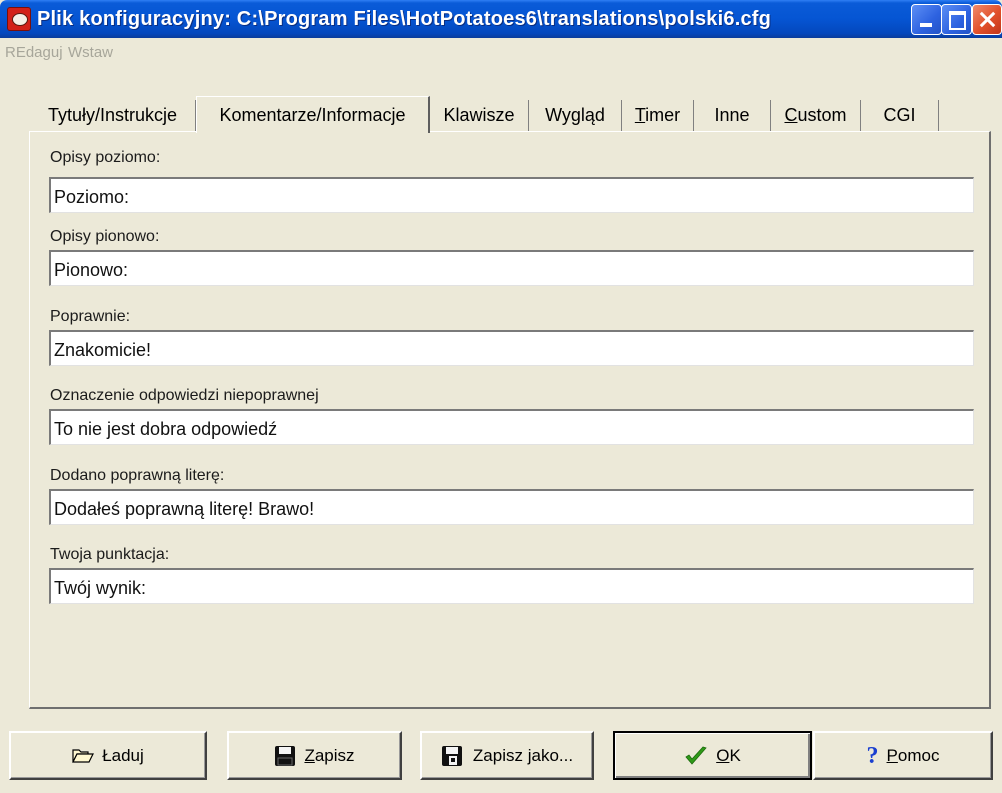  I want to click on tab-label: Tytuły/Instrukcje, so click(112, 115).